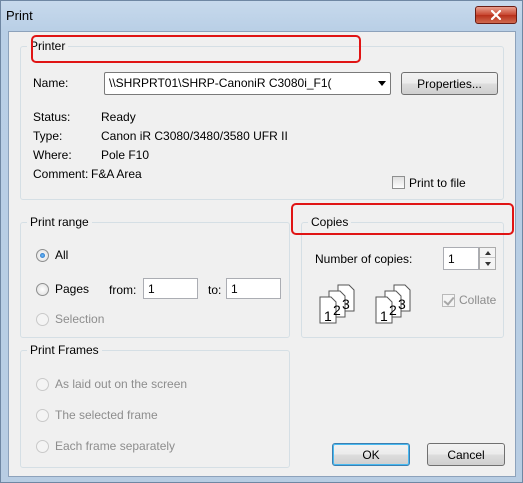 This screenshot has height=483, width=523. Describe the element at coordinates (393, 310) in the screenshot. I see `collate-digit-2b: 2` at that location.